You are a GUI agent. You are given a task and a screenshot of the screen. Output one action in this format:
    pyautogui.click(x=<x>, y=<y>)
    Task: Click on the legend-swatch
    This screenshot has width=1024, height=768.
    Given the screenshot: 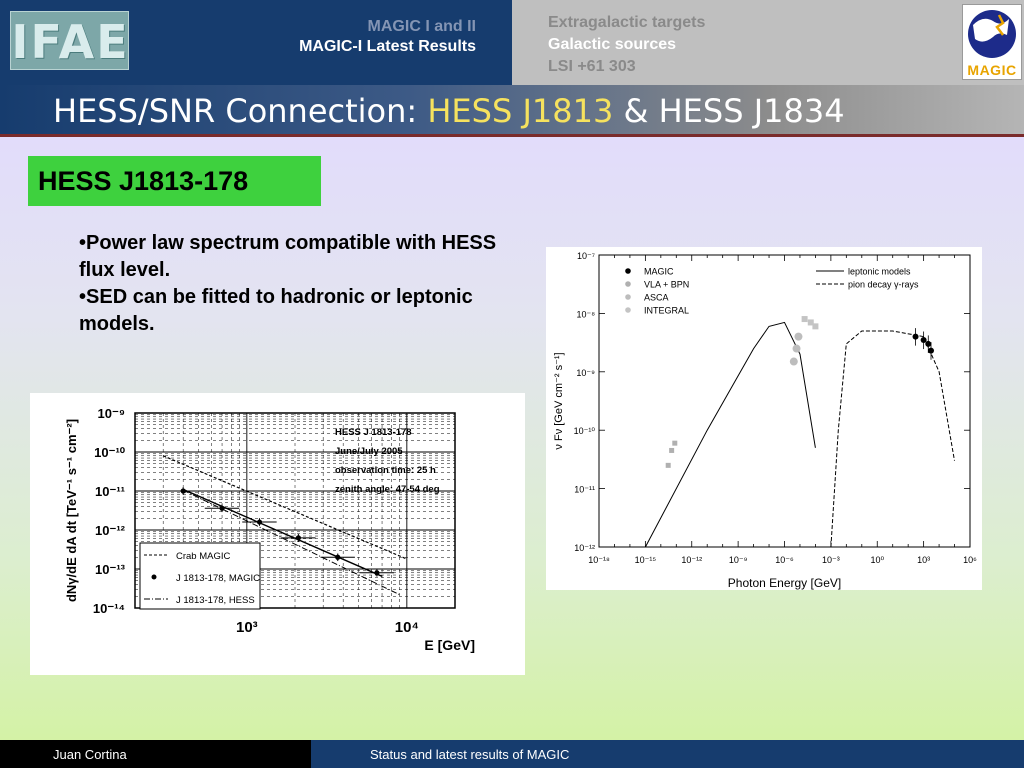 What is the action you would take?
    pyautogui.click(x=154, y=577)
    